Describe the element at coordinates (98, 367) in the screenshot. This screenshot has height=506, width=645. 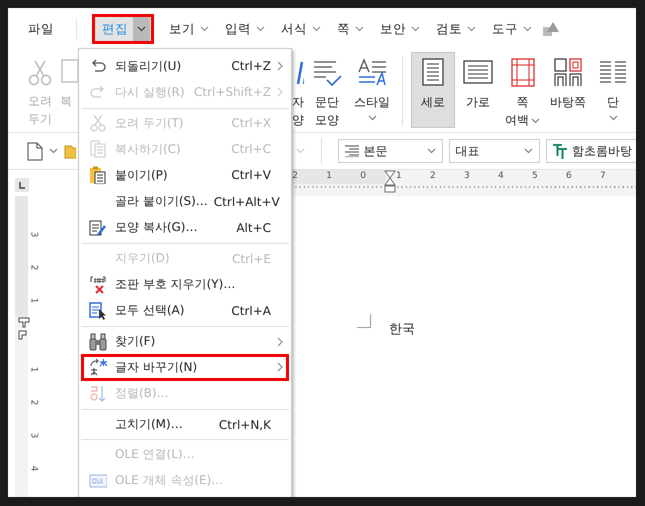
I see `replace-icon` at that location.